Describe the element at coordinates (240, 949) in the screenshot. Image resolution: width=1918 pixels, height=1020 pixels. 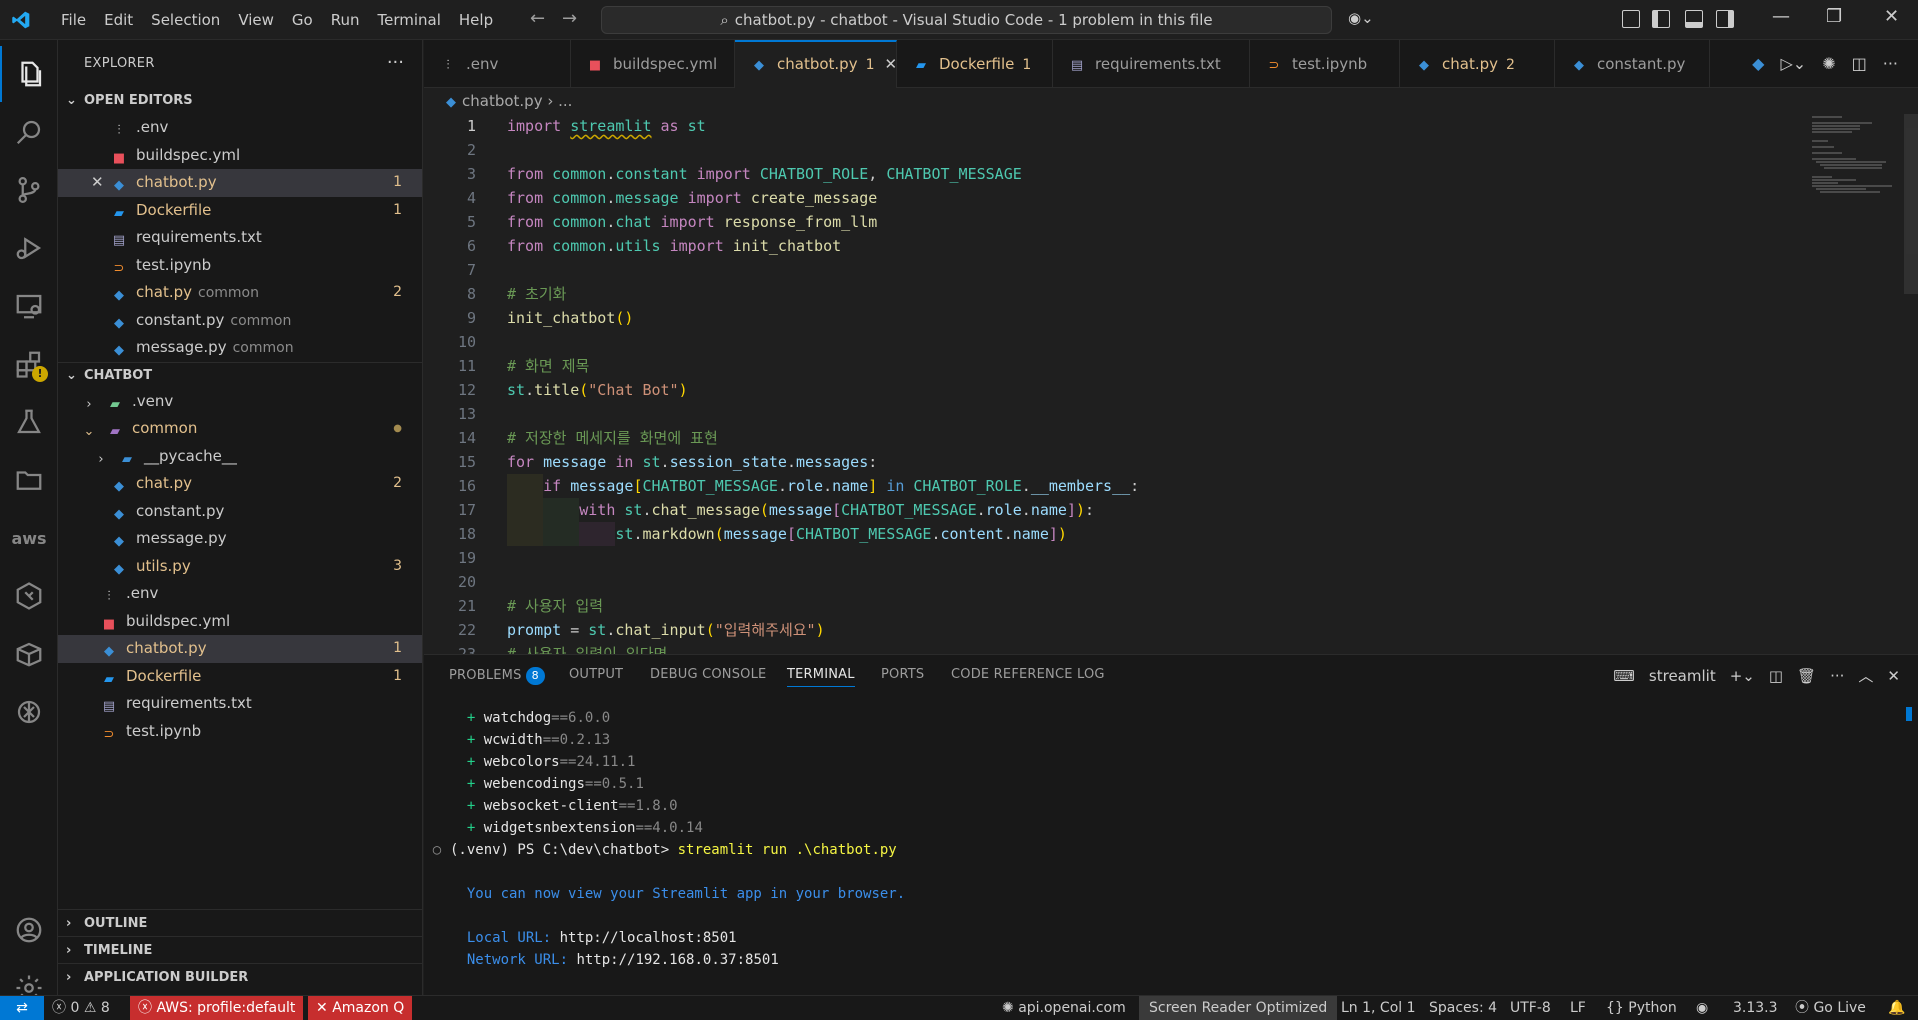
I see `timeline-section: › TIMELINE` at that location.